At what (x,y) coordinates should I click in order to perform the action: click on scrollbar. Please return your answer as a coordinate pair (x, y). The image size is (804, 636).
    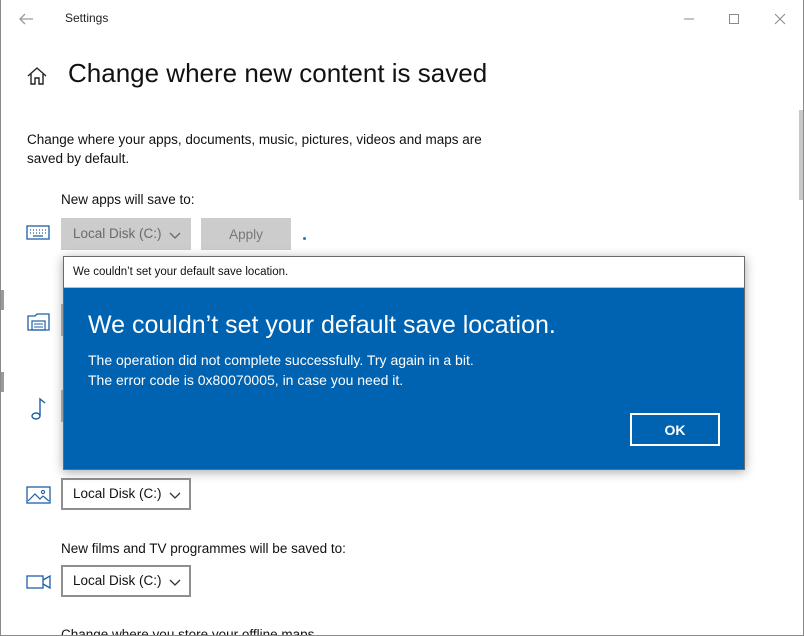
    Looking at the image, I should click on (801, 155).